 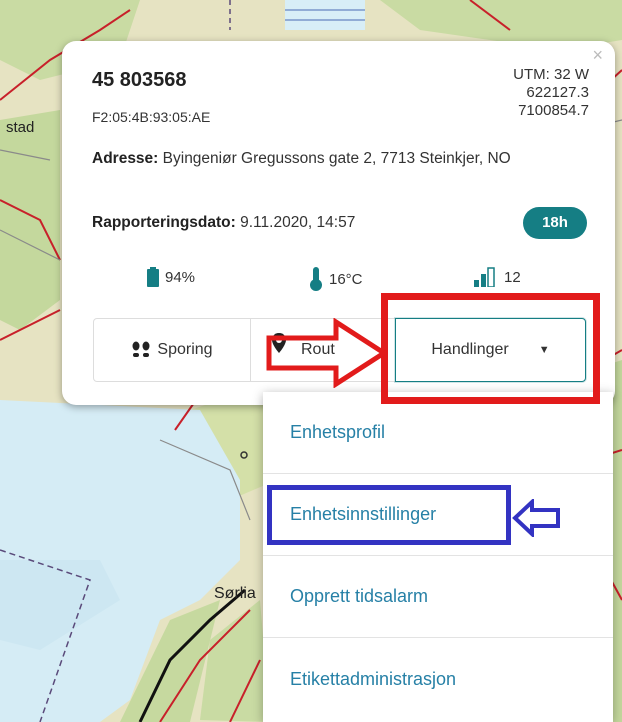 What do you see at coordinates (536, 518) in the screenshot?
I see `arrow-left-icon` at bounding box center [536, 518].